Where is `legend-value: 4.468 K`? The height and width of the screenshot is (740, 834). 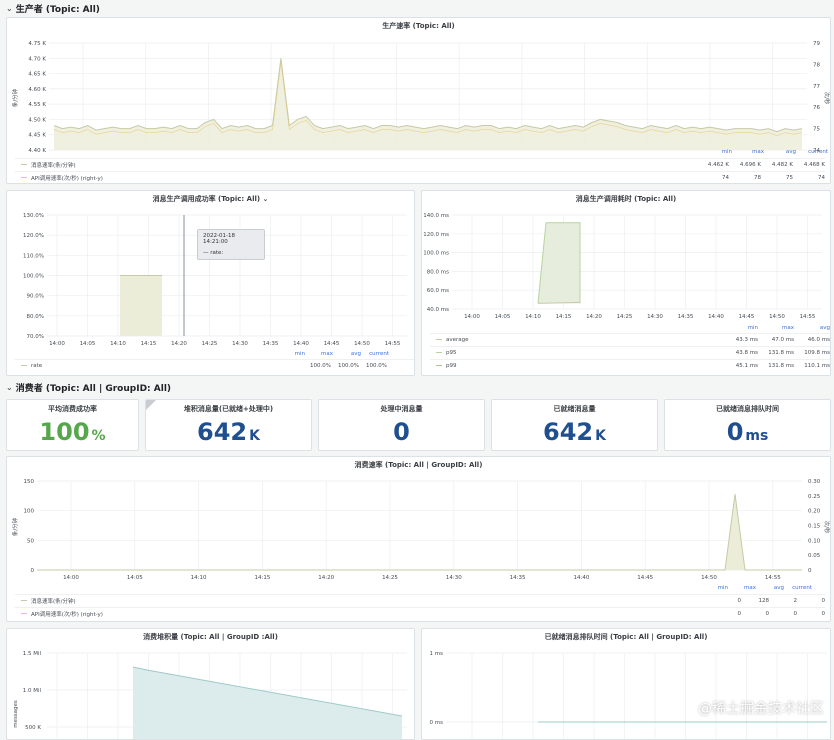
legend-value: 4.468 K is located at coordinates (814, 164).